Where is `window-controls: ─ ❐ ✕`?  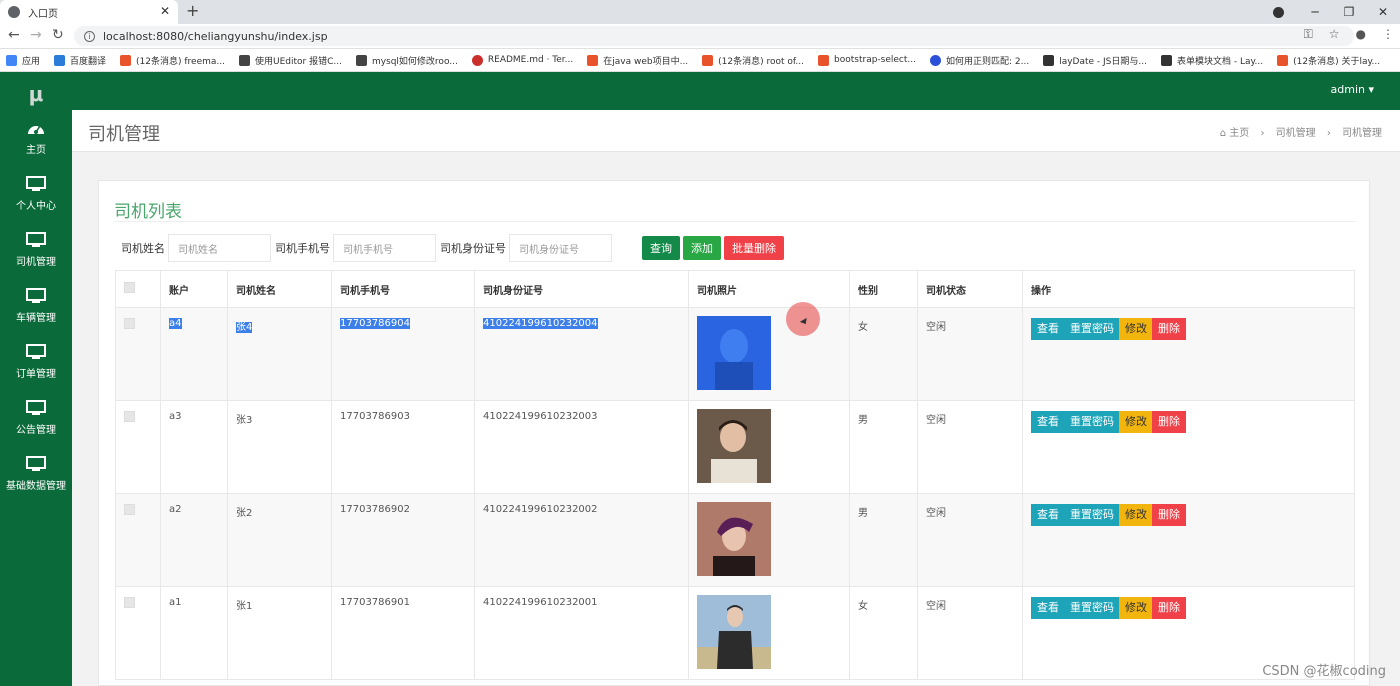
window-controls: ─ ❐ ✕ is located at coordinates (1336, 12).